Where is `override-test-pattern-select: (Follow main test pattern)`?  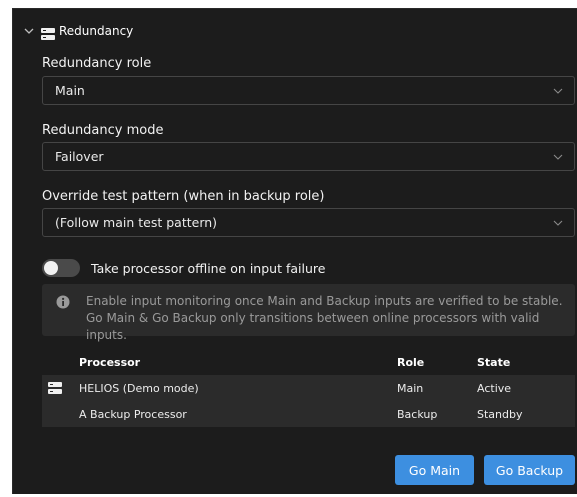
override-test-pattern-select: (Follow main test pattern) is located at coordinates (308, 222).